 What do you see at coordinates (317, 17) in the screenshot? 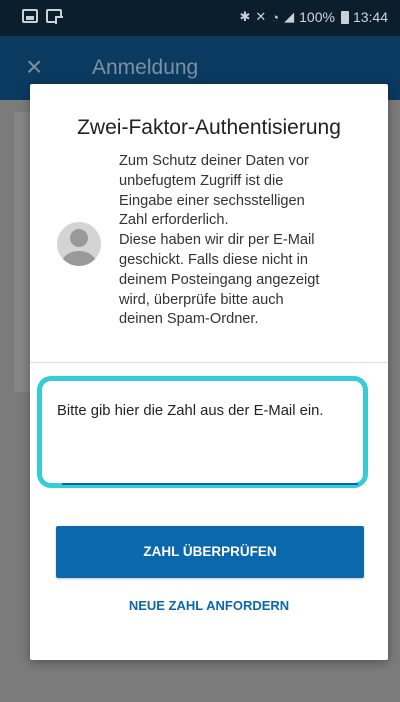
I see `battery-percent: 100%` at bounding box center [317, 17].